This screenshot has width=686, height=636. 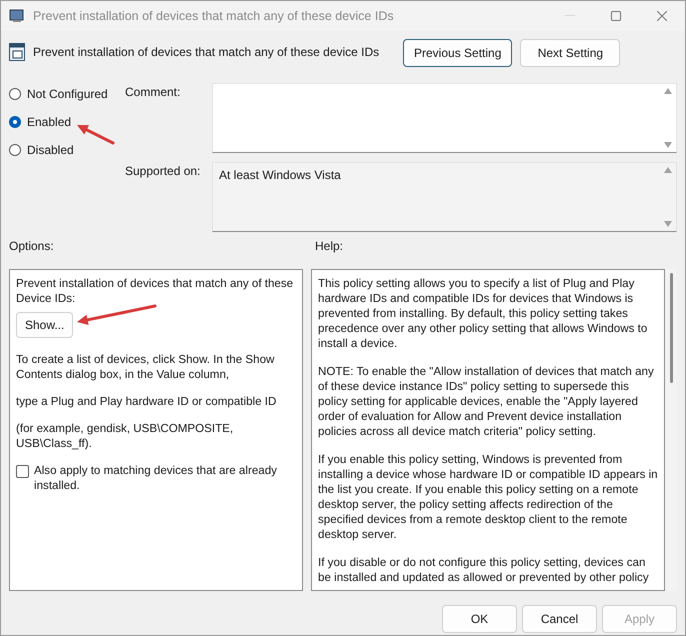 What do you see at coordinates (17, 16) in the screenshot?
I see `policy-icon` at bounding box center [17, 16].